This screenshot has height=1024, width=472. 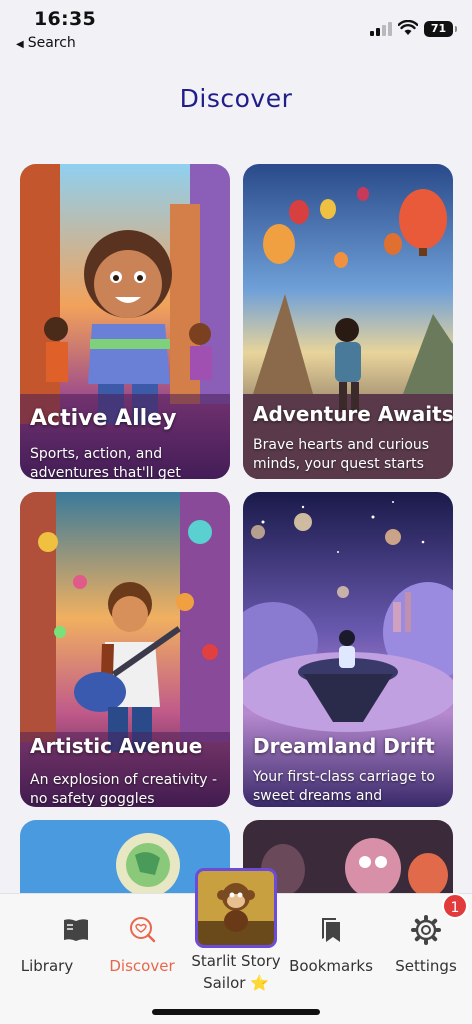 I want to click on card-title: Adventure Awaits, so click(x=353, y=414).